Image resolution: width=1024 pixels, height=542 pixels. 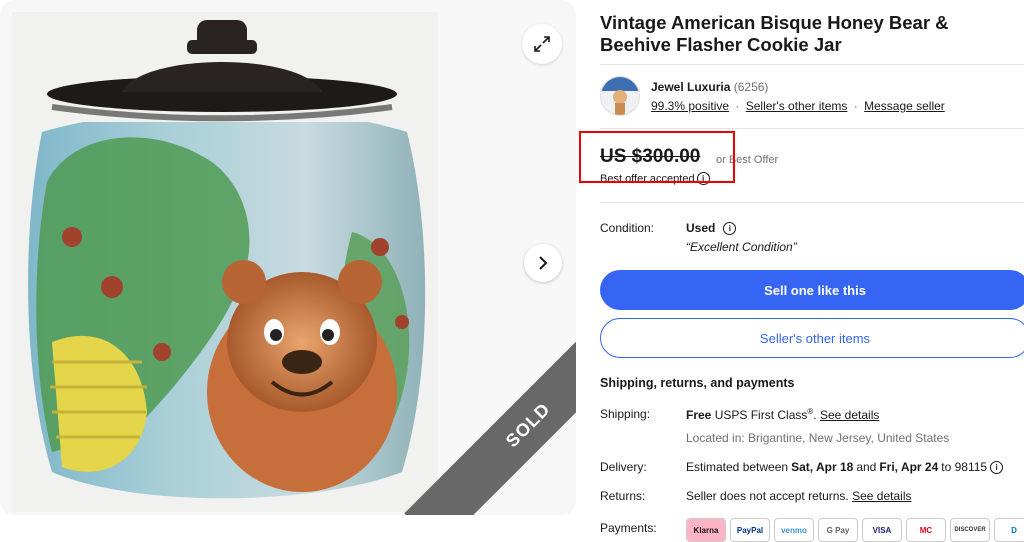 I want to click on shipping-label: Shipping:, so click(x=625, y=414).